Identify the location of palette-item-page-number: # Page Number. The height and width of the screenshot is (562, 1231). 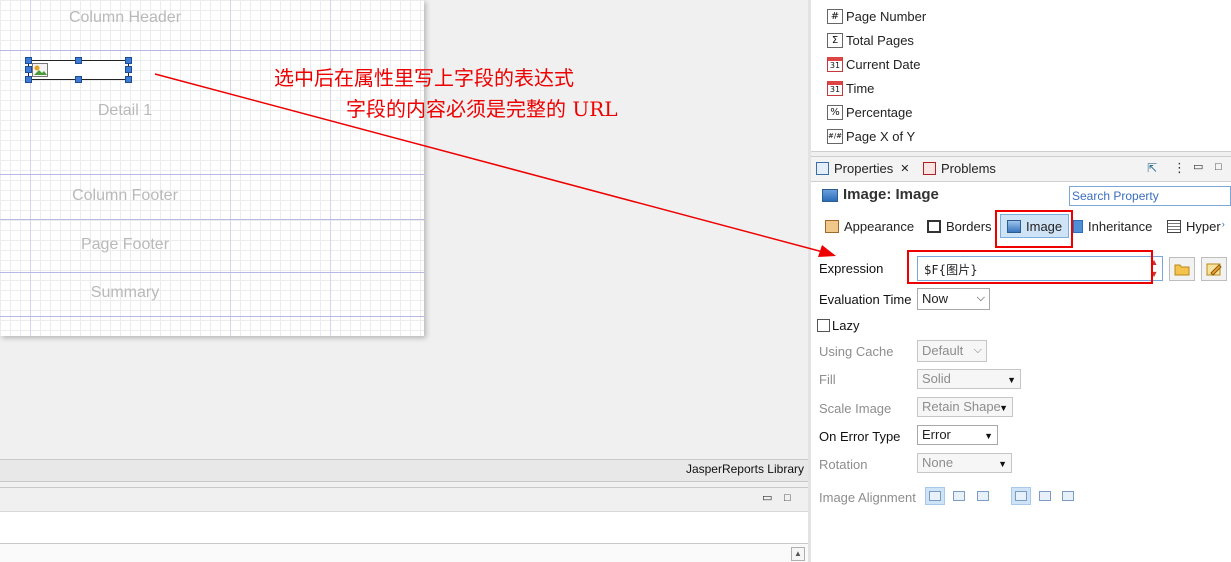
(876, 16).